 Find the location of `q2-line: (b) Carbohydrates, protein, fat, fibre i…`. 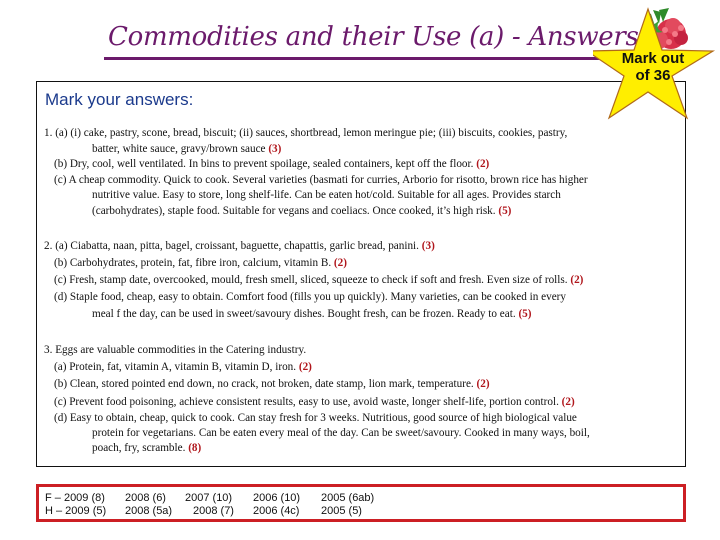

q2-line: (b) Carbohydrates, protein, fat, fibre i… is located at coordinates (200, 263).